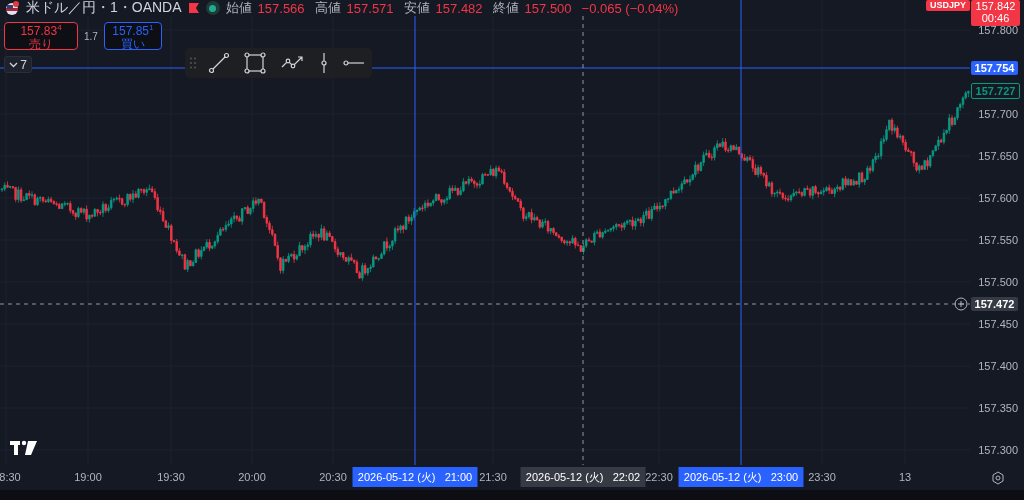  Describe the element at coordinates (998, 366) in the screenshot. I see `price-tick: 157.400` at that location.